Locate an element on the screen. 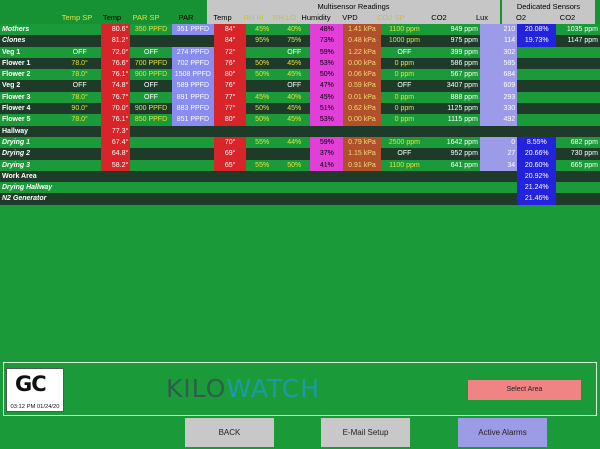 This screenshot has height=449, width=600. cell-temp is located at coordinates (115, 176).